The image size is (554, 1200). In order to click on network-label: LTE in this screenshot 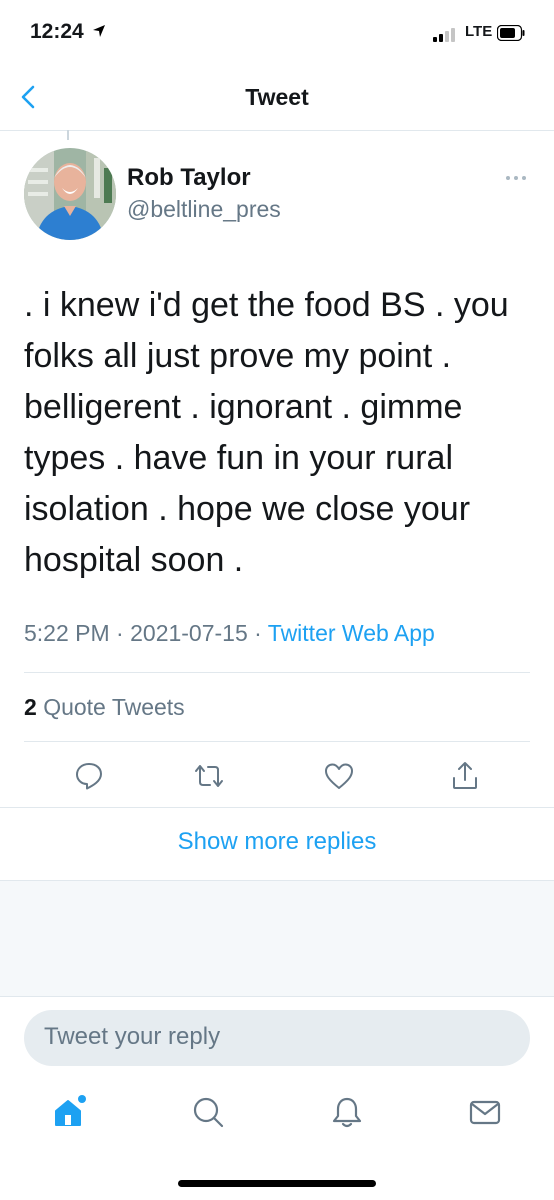, I will do `click(479, 31)`.